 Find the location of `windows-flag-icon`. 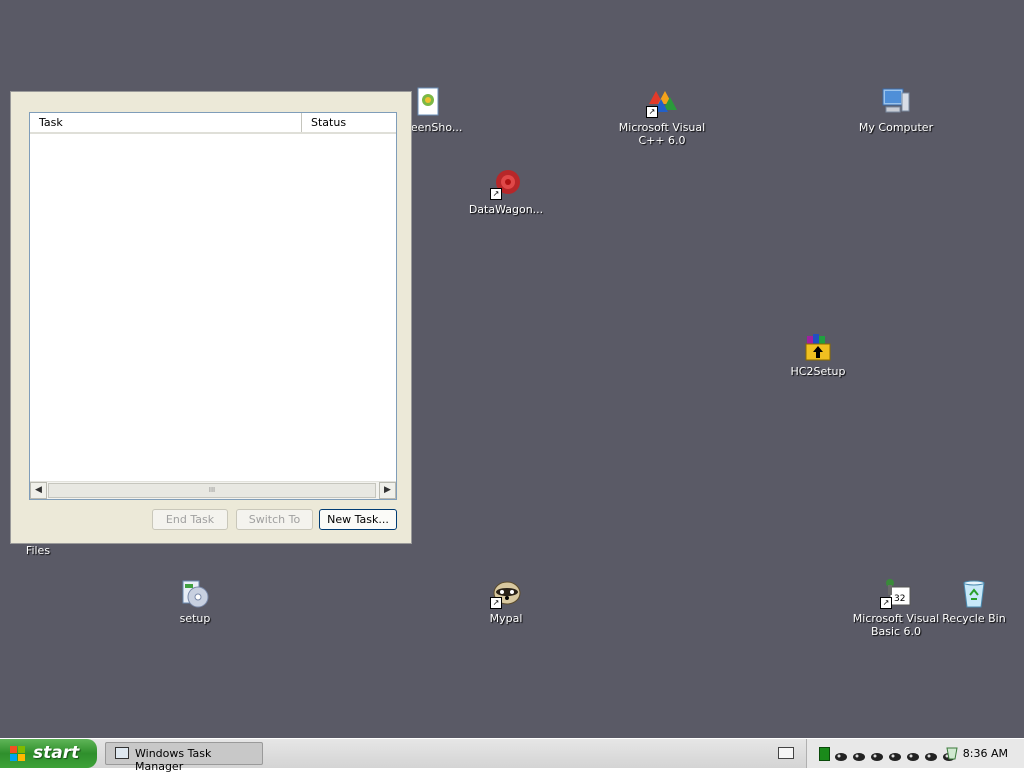

windows-flag-icon is located at coordinates (18, 754).